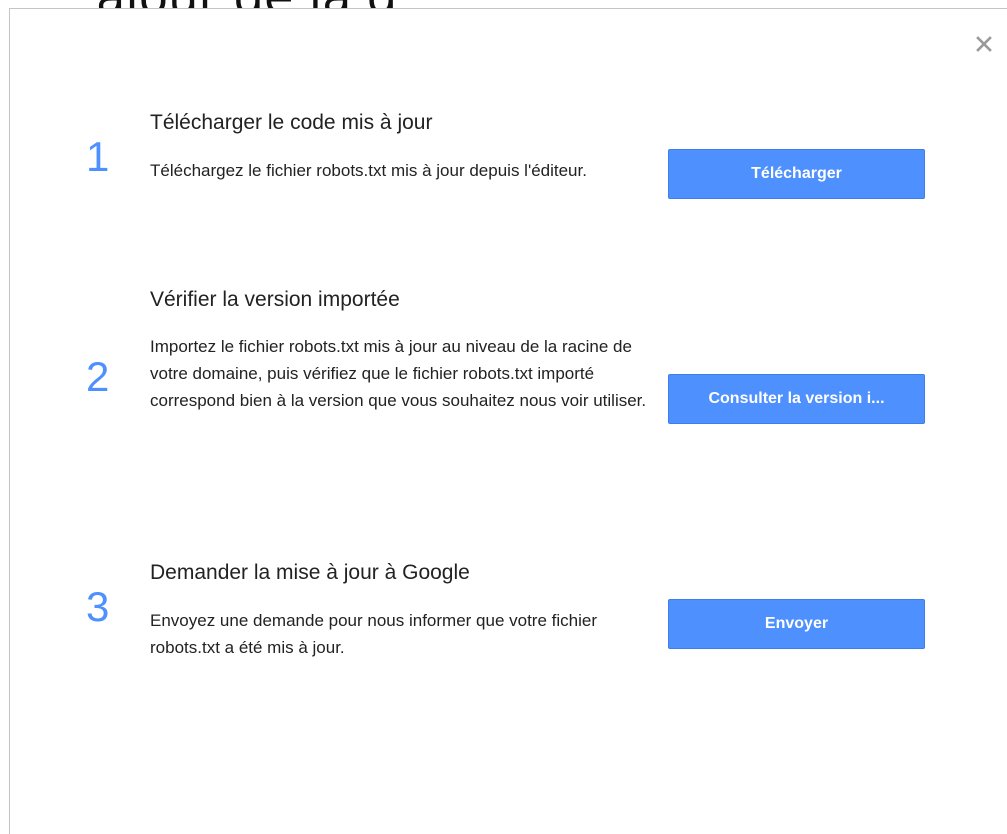 This screenshot has height=834, width=1007. I want to click on submit-button: Envoyer, so click(796, 624).